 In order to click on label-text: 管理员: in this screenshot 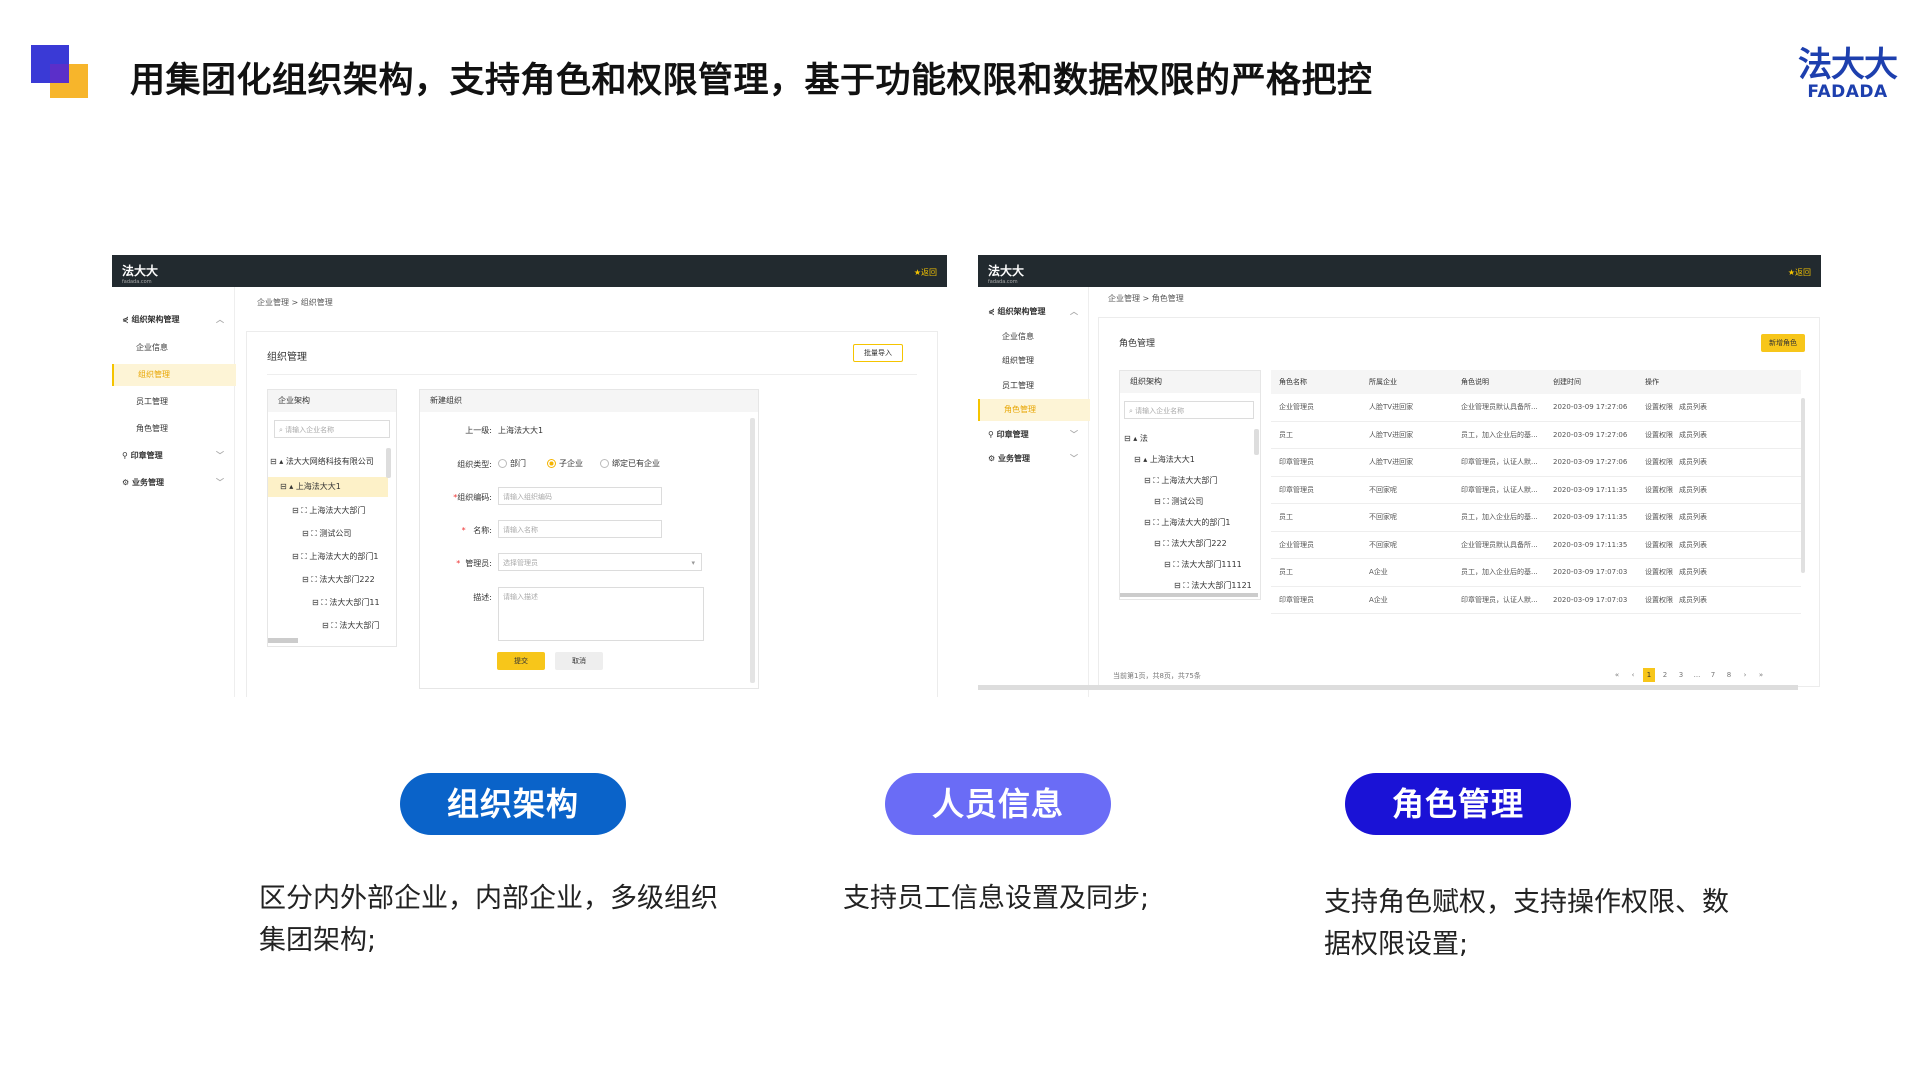, I will do `click(478, 563)`.